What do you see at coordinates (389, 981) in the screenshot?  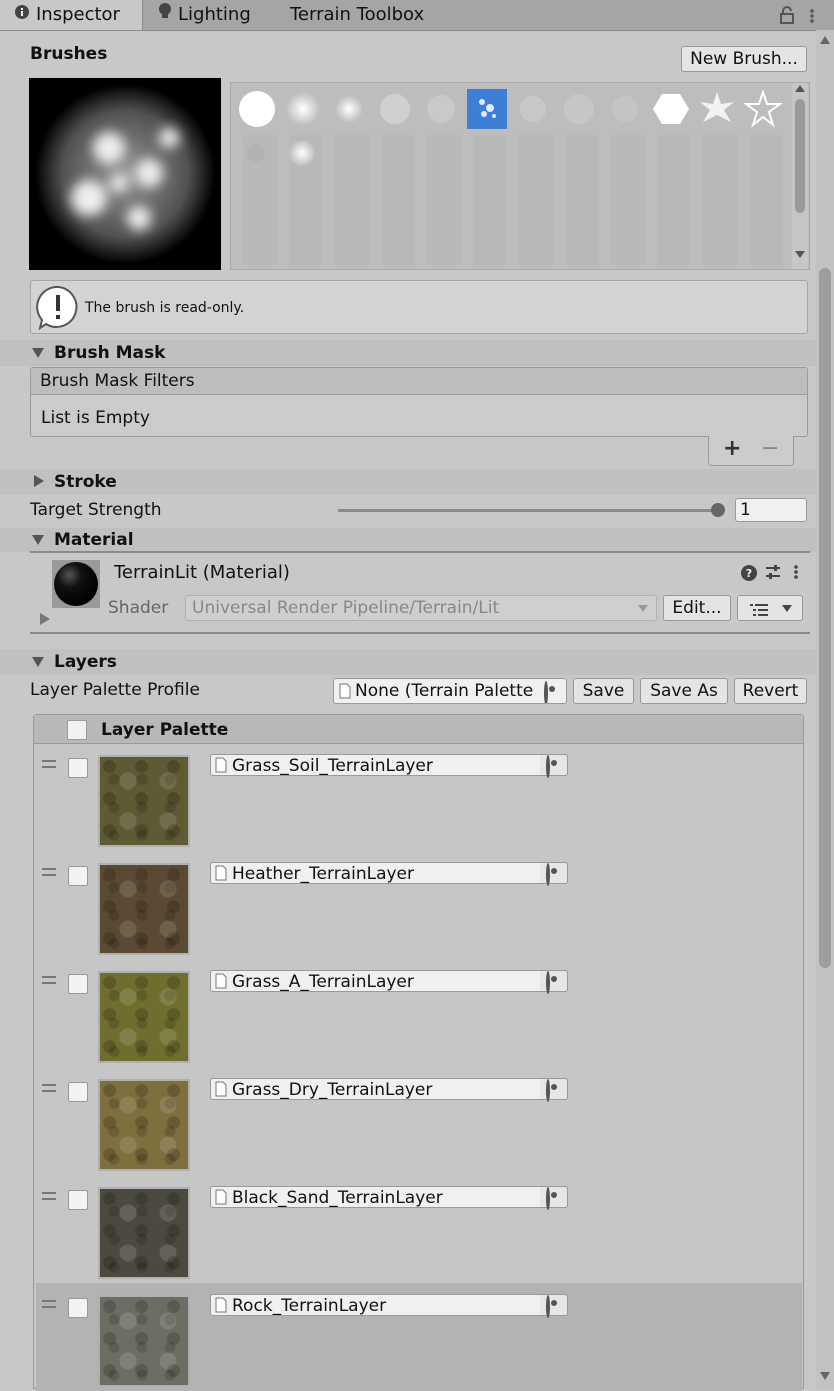 I see `terrain-layer-field: Grass_A_TerrainLayer` at bounding box center [389, 981].